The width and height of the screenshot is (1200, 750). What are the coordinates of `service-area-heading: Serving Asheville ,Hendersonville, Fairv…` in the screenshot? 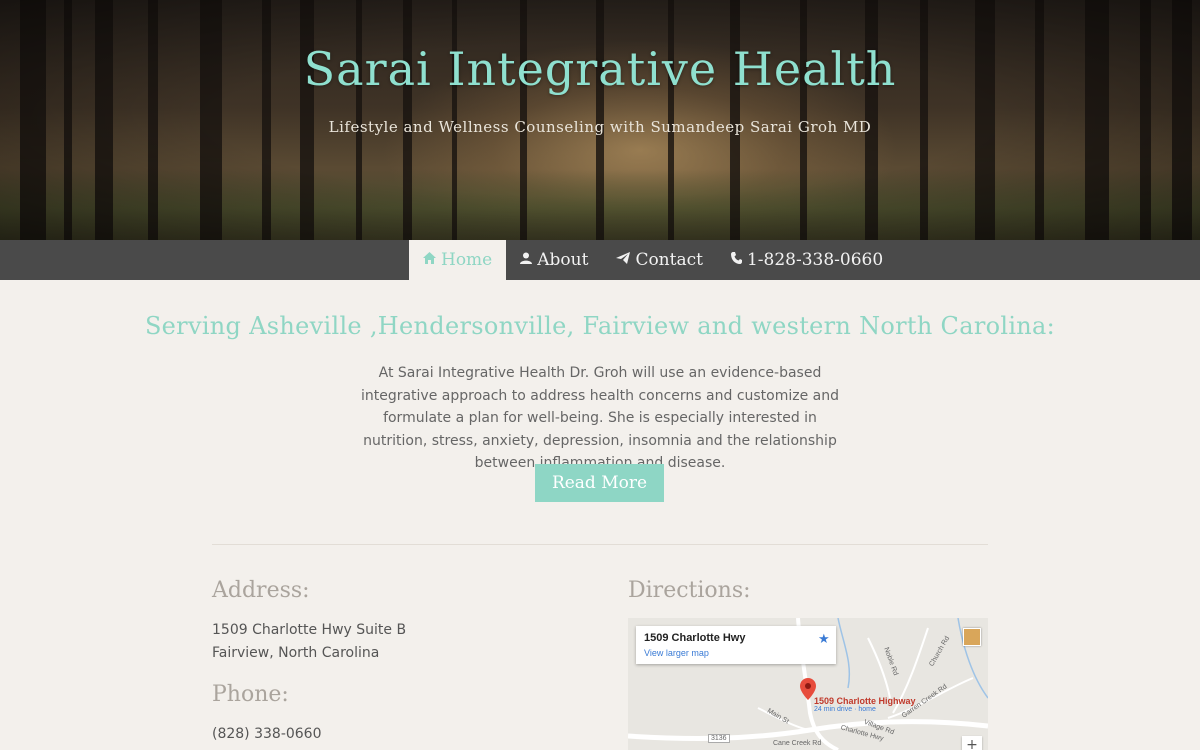 It's located at (600, 326).